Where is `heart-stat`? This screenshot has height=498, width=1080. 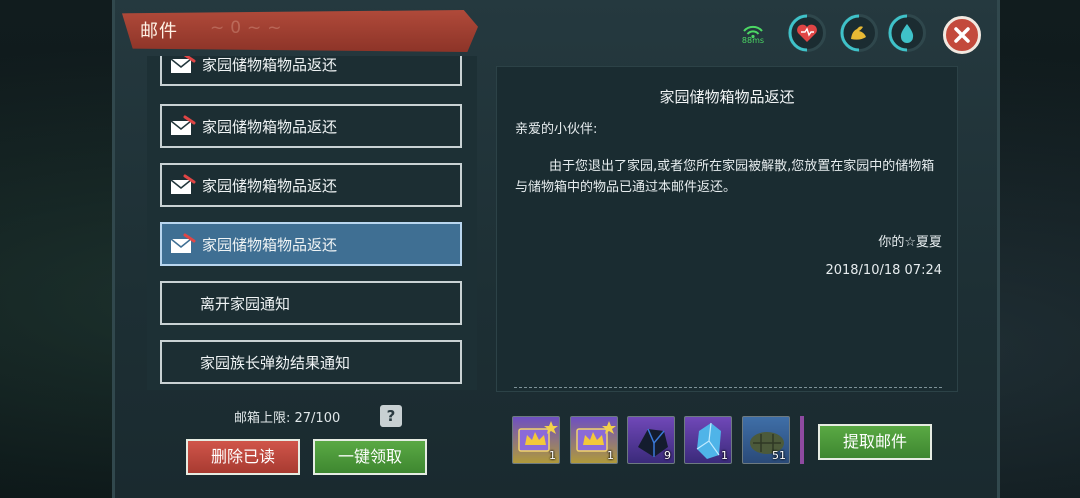 heart-stat is located at coordinates (807, 33).